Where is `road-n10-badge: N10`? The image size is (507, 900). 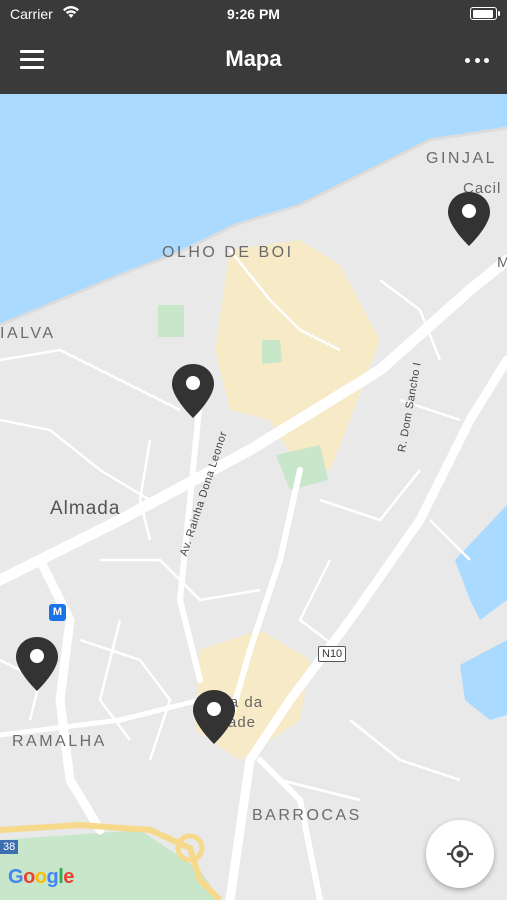 road-n10-badge: N10 is located at coordinates (332, 654).